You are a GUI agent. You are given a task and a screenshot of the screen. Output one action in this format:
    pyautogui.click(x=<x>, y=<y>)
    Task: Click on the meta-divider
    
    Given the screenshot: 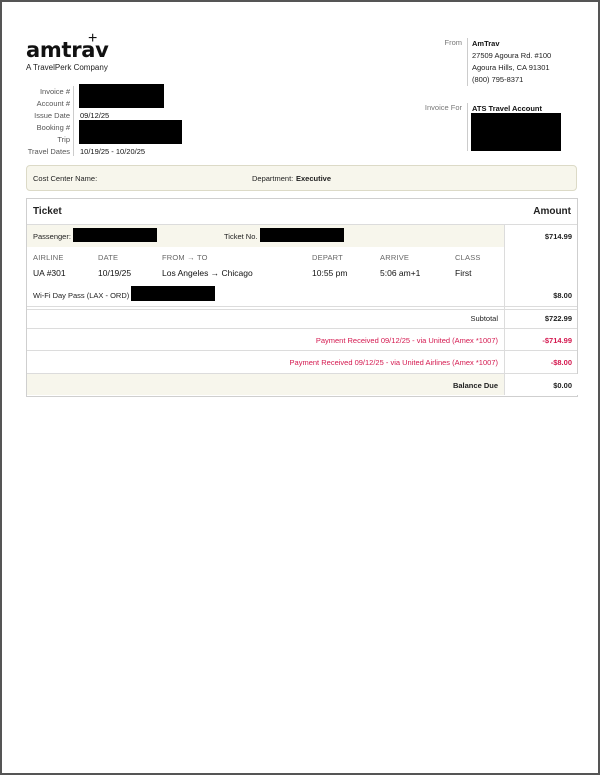 What is the action you would take?
    pyautogui.click(x=73, y=121)
    